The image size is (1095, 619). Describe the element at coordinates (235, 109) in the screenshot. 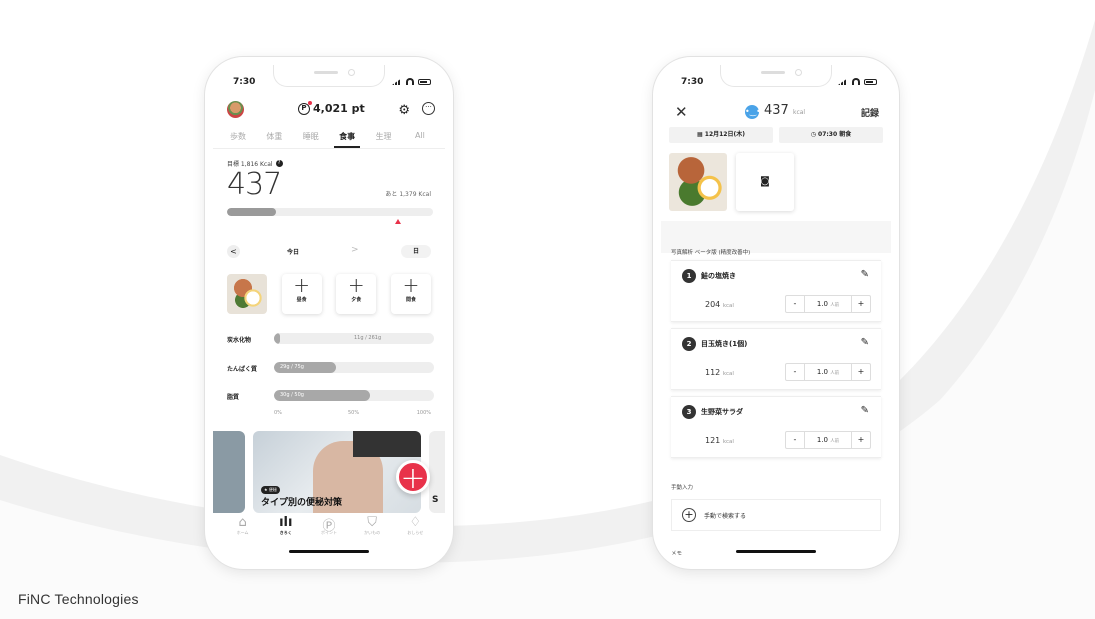

I see `avatar` at that location.